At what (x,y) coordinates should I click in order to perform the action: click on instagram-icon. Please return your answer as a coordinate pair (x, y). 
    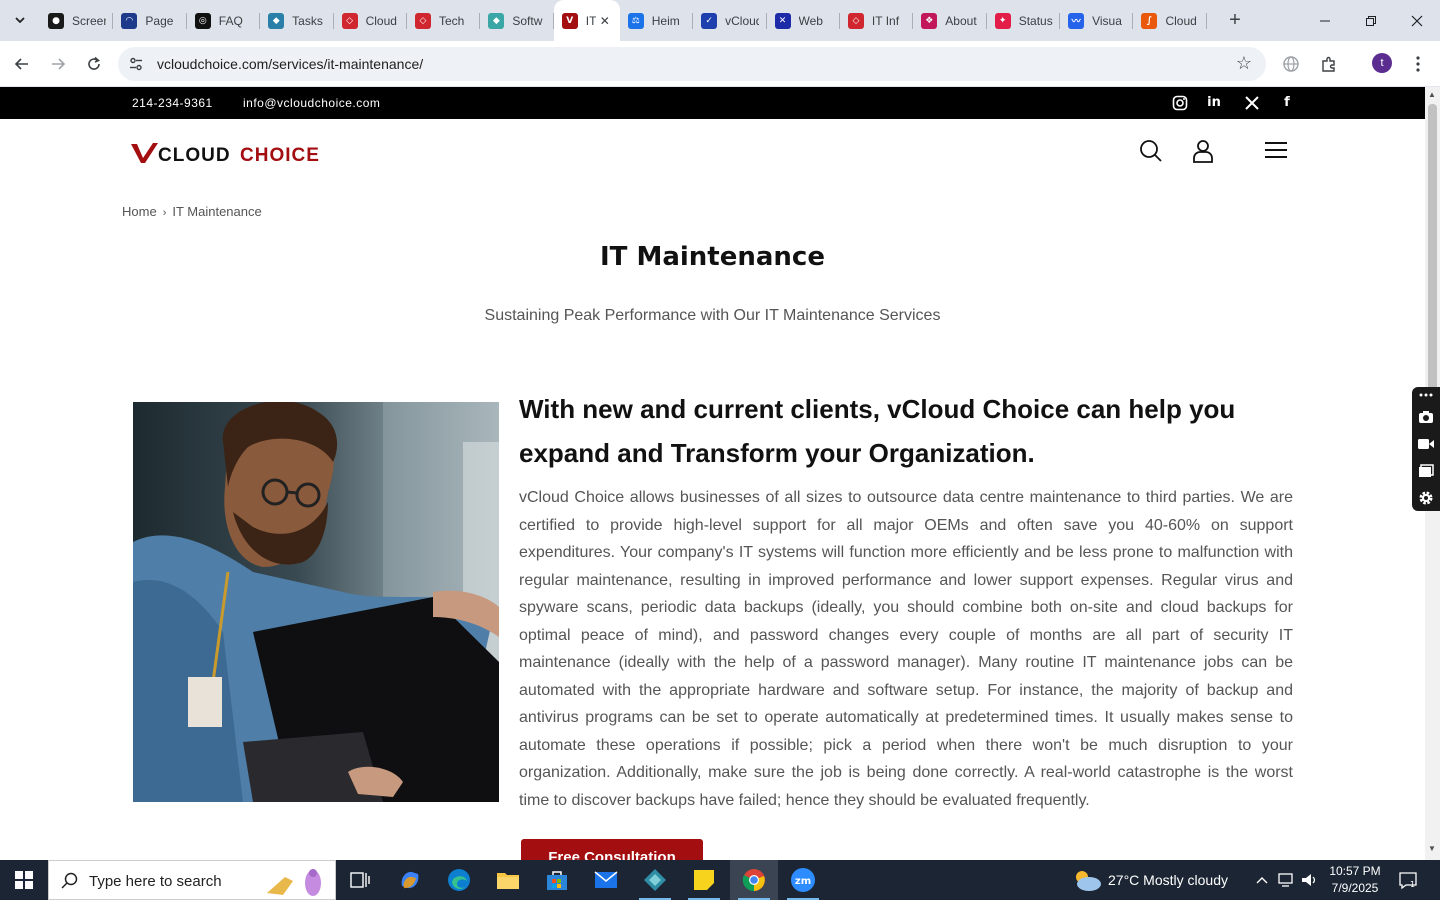
    Looking at the image, I should click on (1180, 103).